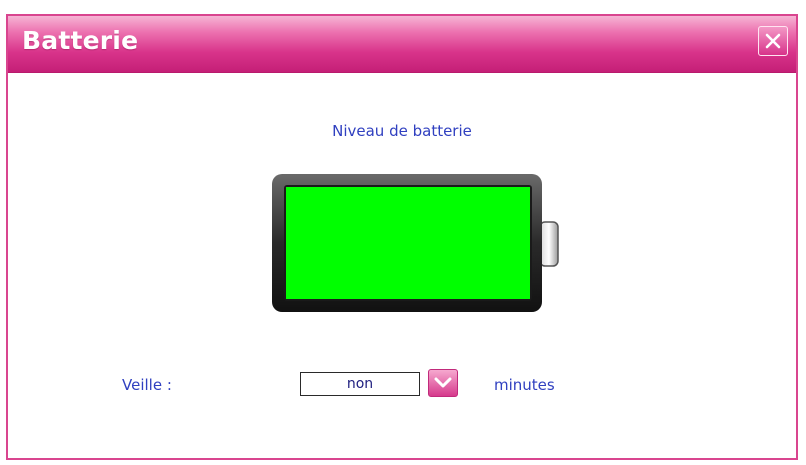 The width and height of the screenshot is (806, 465). I want to click on battery-icon, so click(415, 243).